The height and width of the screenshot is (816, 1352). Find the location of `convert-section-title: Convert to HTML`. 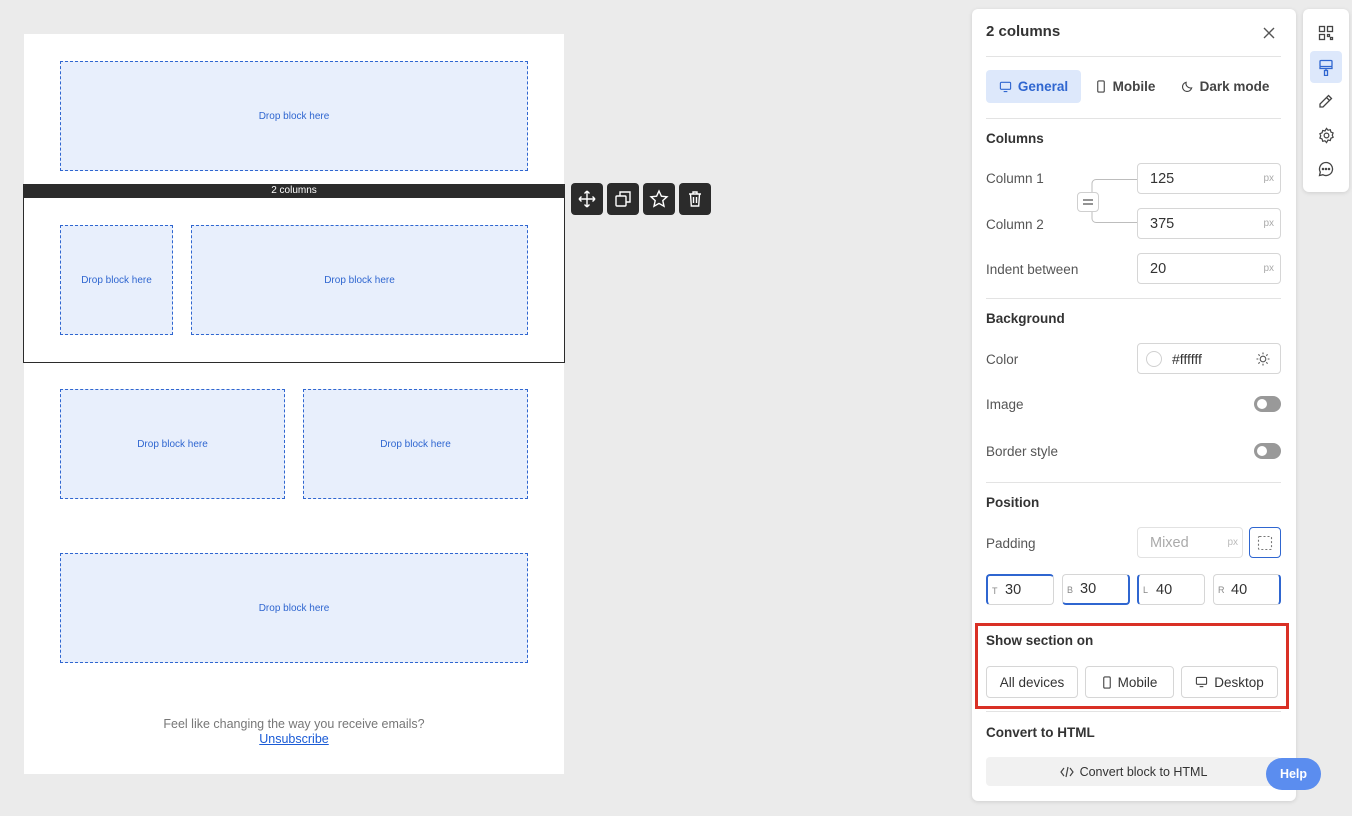

convert-section-title: Convert to HTML is located at coordinates (1040, 732).